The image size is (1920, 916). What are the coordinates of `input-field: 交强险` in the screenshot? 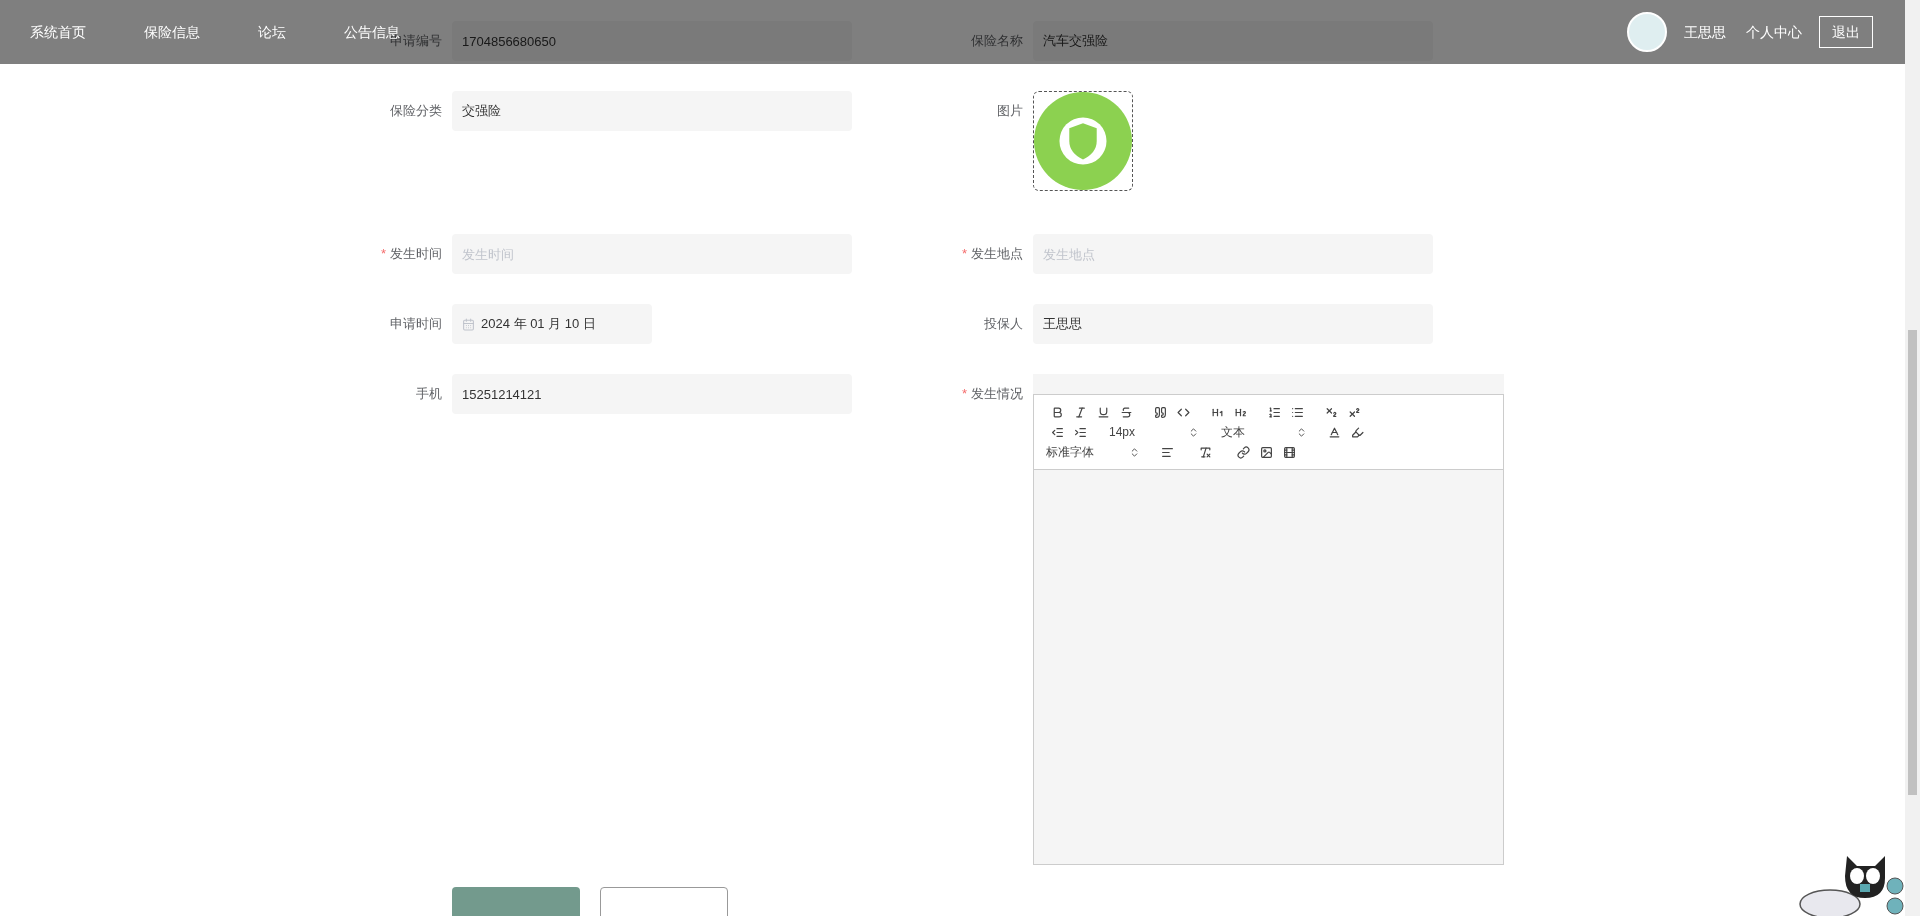 It's located at (652, 111).